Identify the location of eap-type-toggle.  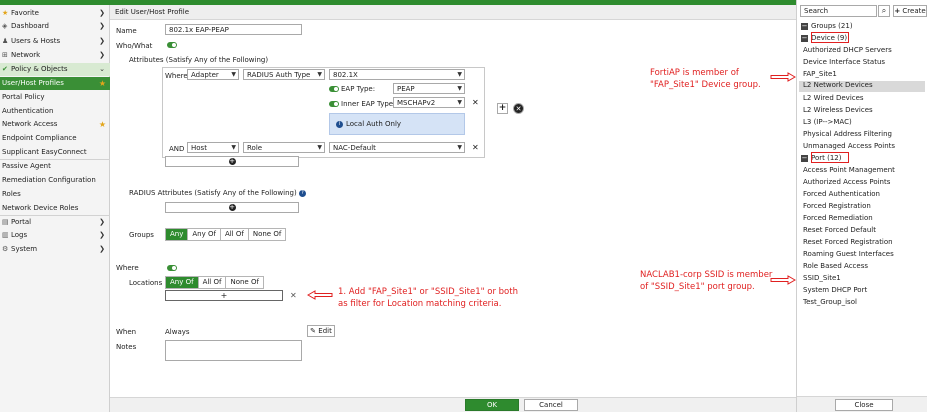
(334, 89).